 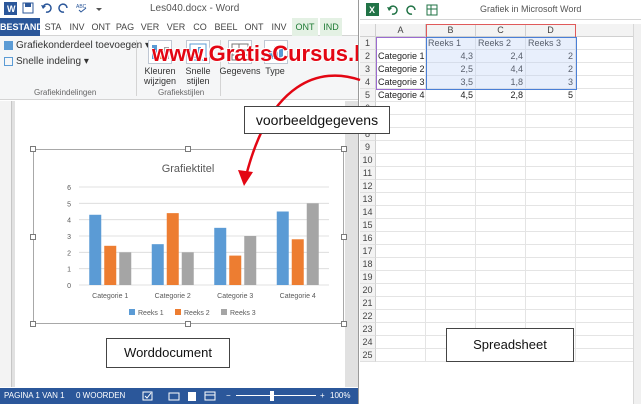 What do you see at coordinates (317, 120) in the screenshot?
I see `annotation-sample-data: voorbeeldgegevens` at bounding box center [317, 120].